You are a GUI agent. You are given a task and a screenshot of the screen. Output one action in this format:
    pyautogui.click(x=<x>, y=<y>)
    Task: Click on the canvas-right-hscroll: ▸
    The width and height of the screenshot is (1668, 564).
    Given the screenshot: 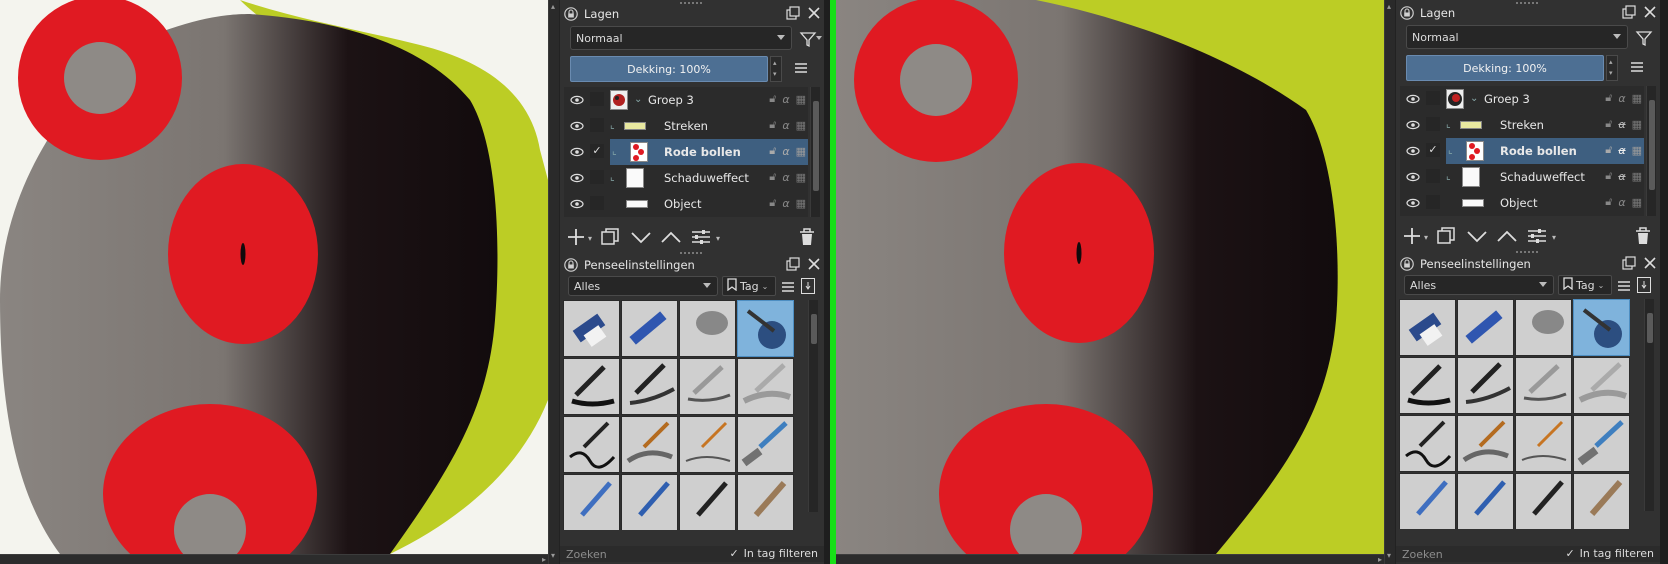 What is the action you would take?
    pyautogui.click(x=1110, y=559)
    